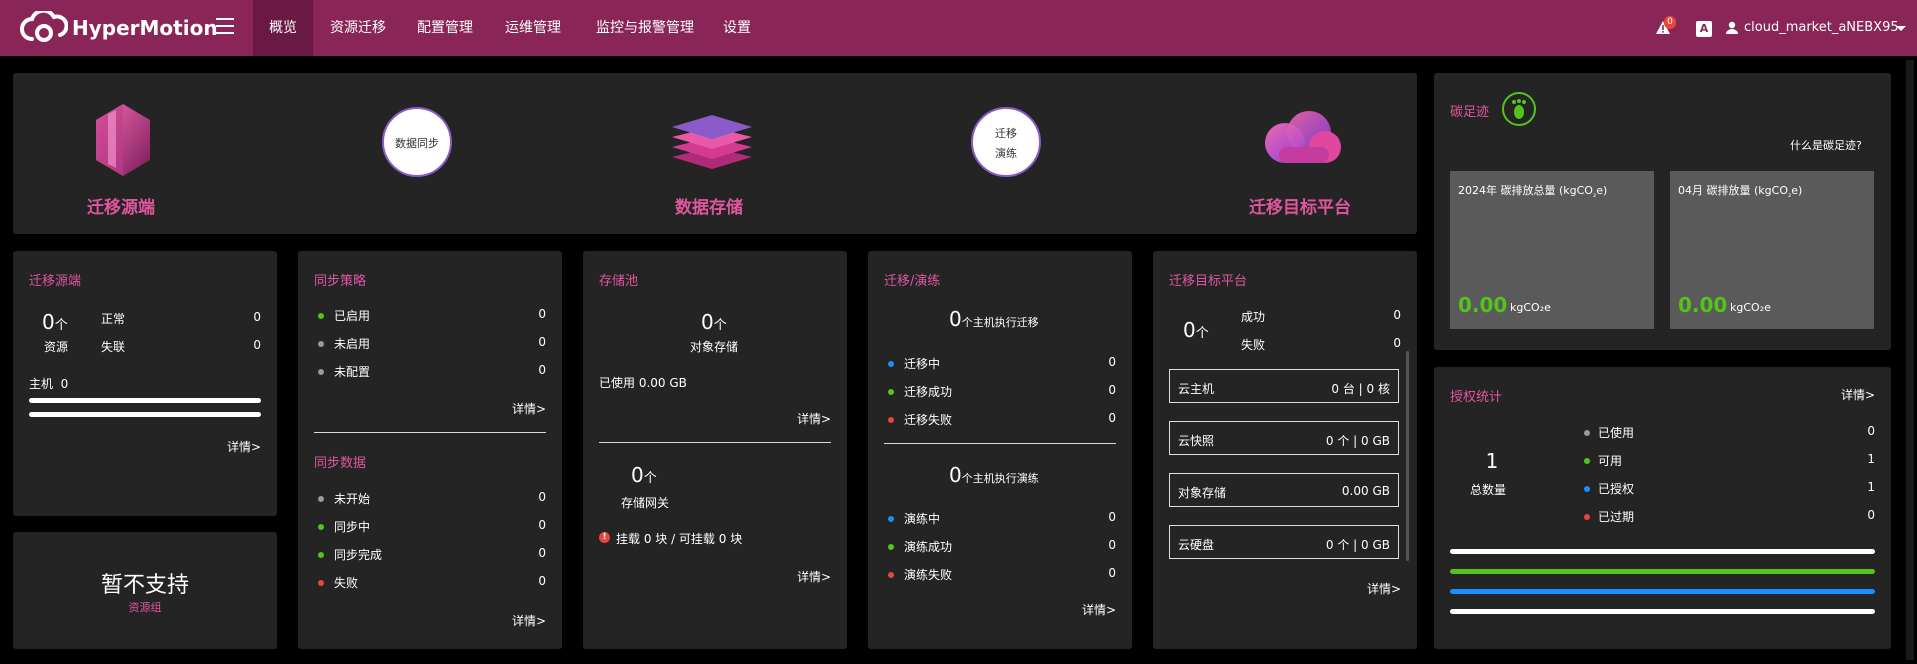  What do you see at coordinates (113, 319) in the screenshot?
I see `source-normal-label: 正常` at bounding box center [113, 319].